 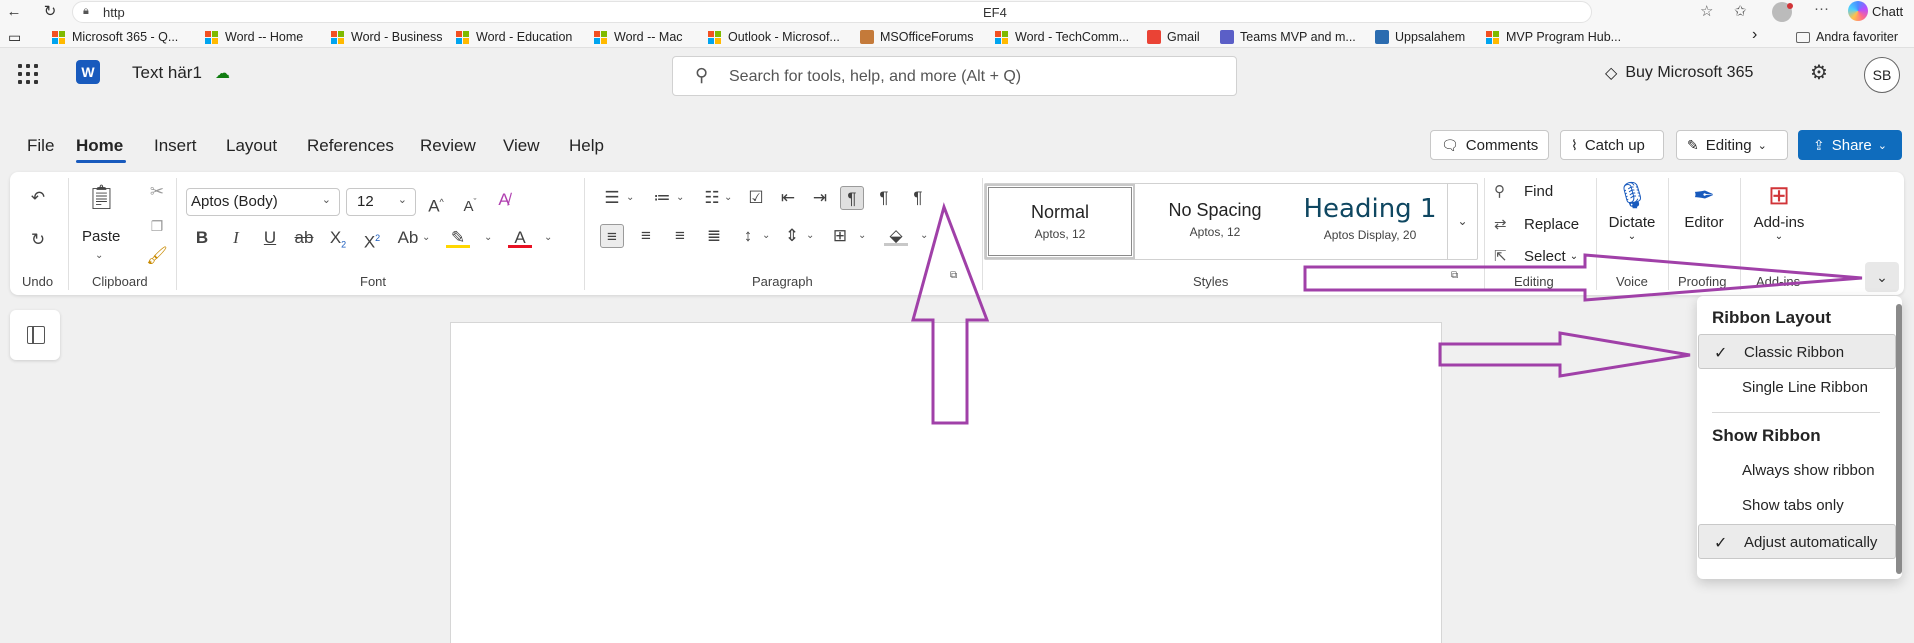 What do you see at coordinates (1740, 11) in the screenshot?
I see `favorites-icon: ✩` at bounding box center [1740, 11].